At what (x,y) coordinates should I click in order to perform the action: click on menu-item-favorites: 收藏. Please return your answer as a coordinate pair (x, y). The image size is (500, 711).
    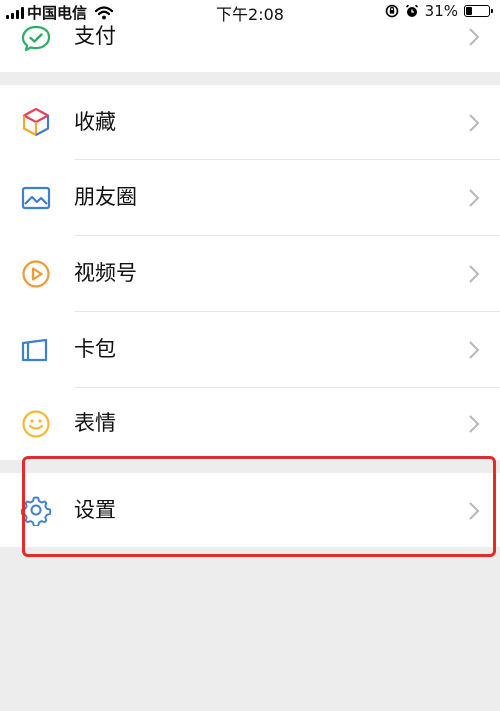
    Looking at the image, I should click on (250, 122).